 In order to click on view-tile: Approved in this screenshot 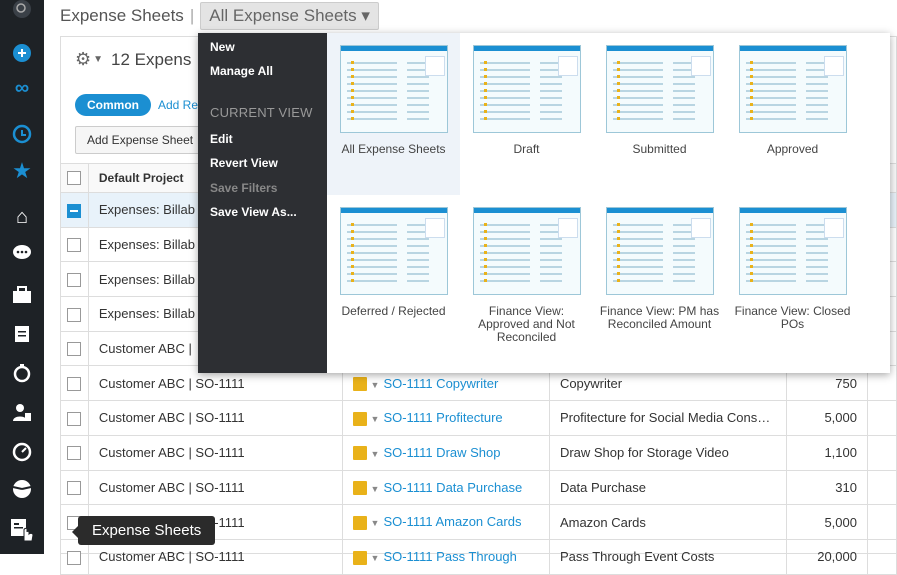, I will do `click(792, 114)`.